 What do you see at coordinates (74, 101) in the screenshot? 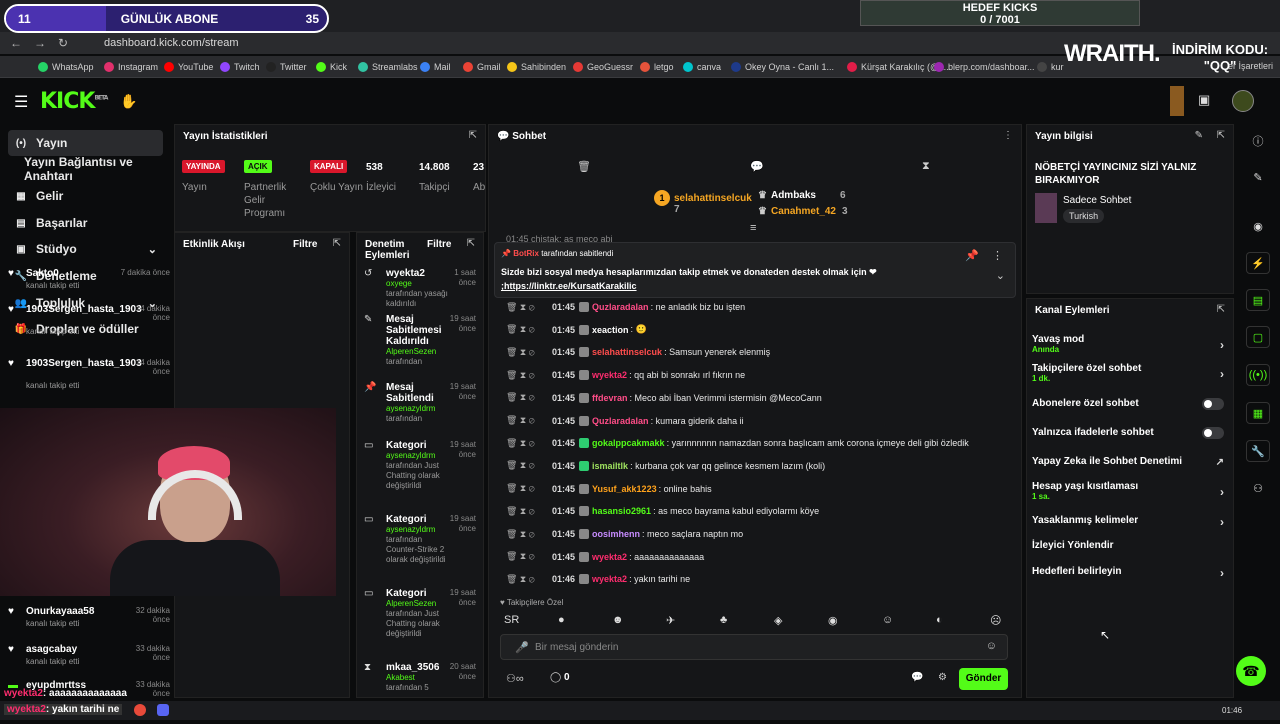
I see `kick-logo: KICKBETA` at bounding box center [74, 101].